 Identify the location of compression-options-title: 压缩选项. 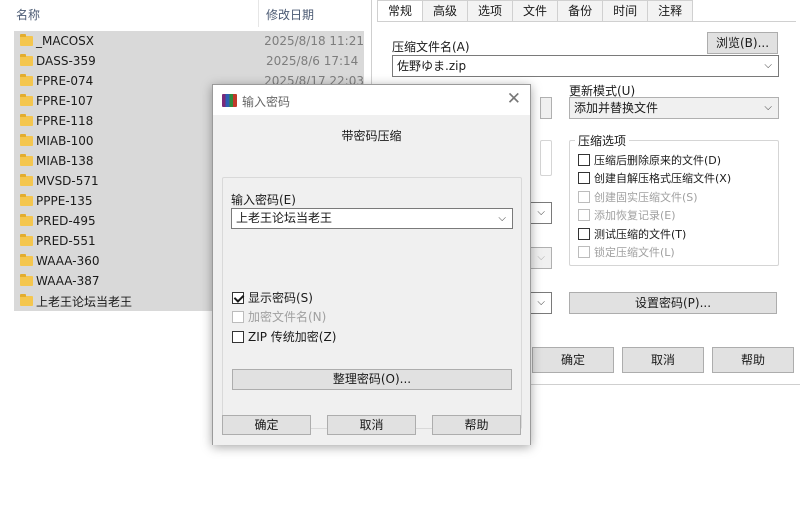
(602, 140).